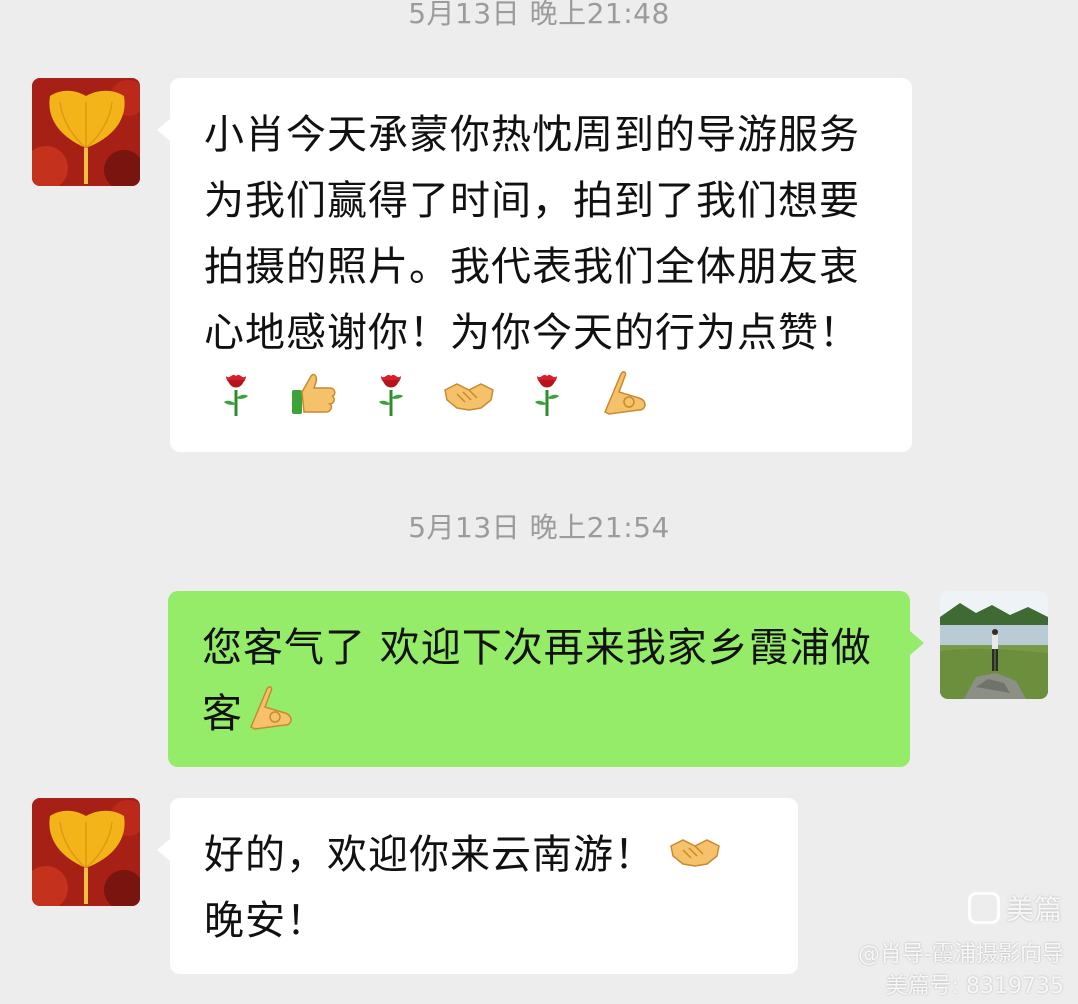 The height and width of the screenshot is (1004, 1078). Describe the element at coordinates (429, 855) in the screenshot. I see `message-text: 好的，欢迎你来云南游！` at that location.